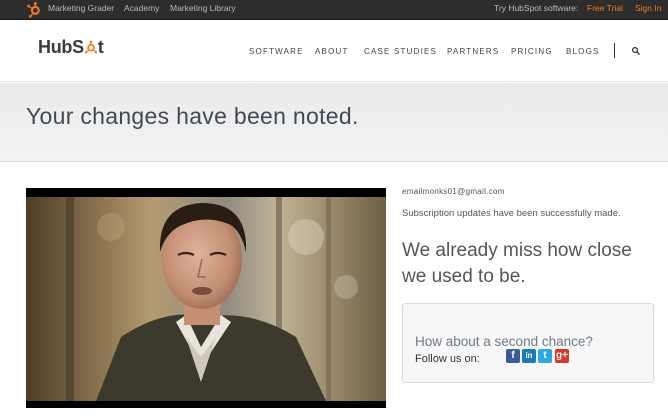 This screenshot has height=420, width=668. Describe the element at coordinates (90, 47) in the screenshot. I see `logo-sprocket-icon` at that location.